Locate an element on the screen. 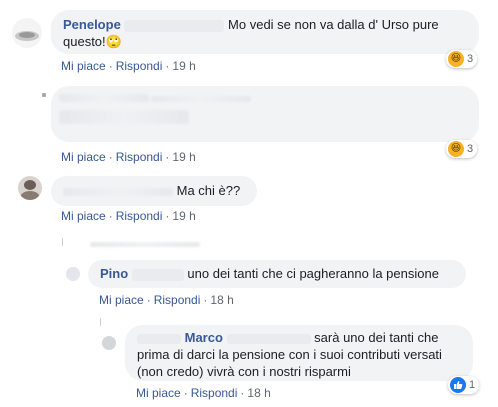  eye-roll-emoji-icon: 🙄 is located at coordinates (113, 41).